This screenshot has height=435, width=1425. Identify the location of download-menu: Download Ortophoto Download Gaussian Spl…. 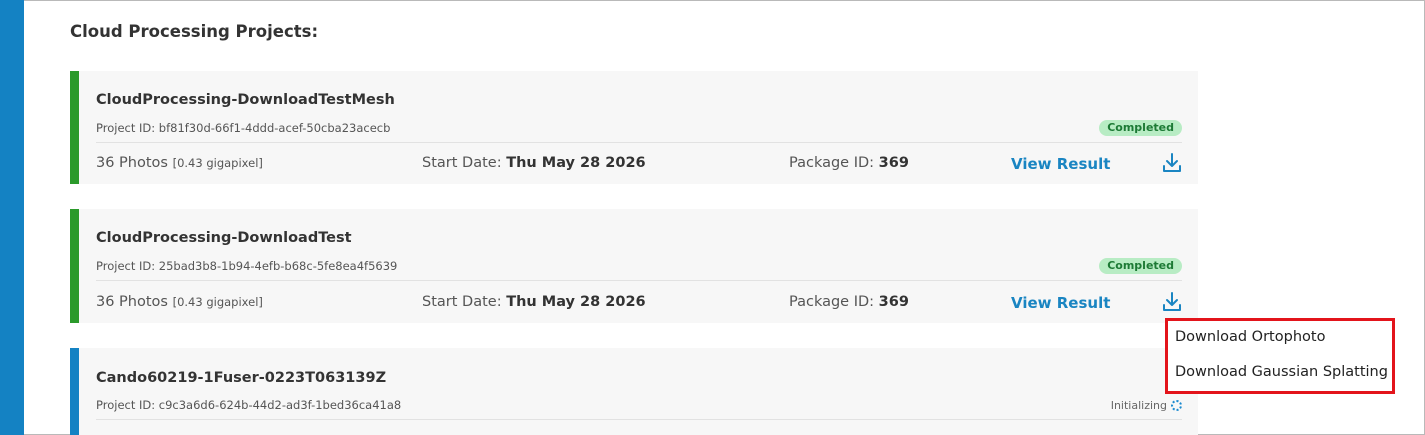
(1280, 356).